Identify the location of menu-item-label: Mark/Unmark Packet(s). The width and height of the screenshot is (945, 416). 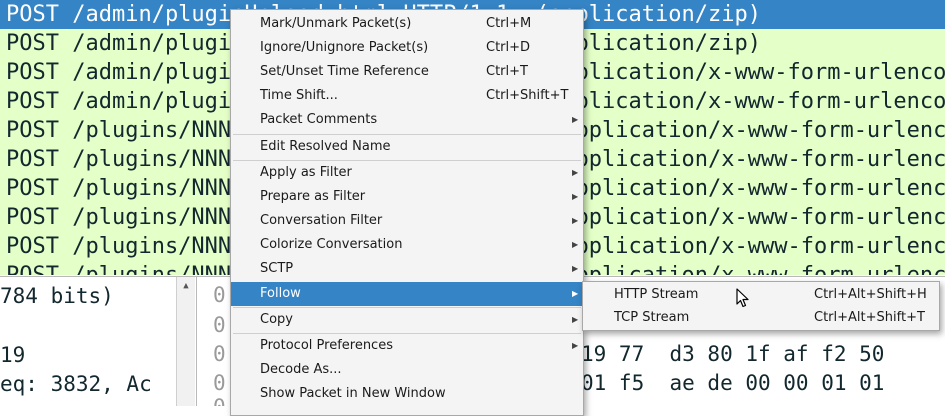
(336, 23).